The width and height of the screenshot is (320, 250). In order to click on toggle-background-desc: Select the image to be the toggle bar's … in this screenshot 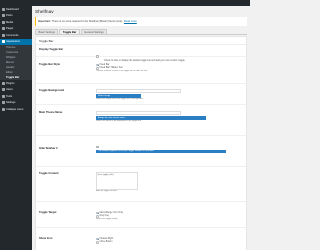, I will do `click(120, 98)`.